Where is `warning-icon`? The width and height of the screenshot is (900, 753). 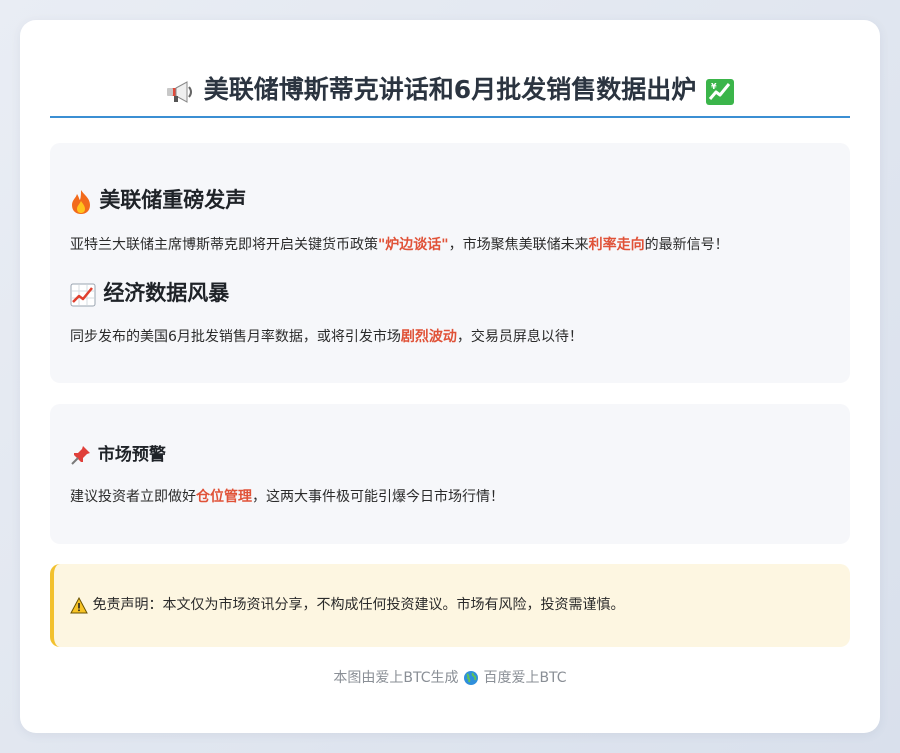 warning-icon is located at coordinates (79, 605).